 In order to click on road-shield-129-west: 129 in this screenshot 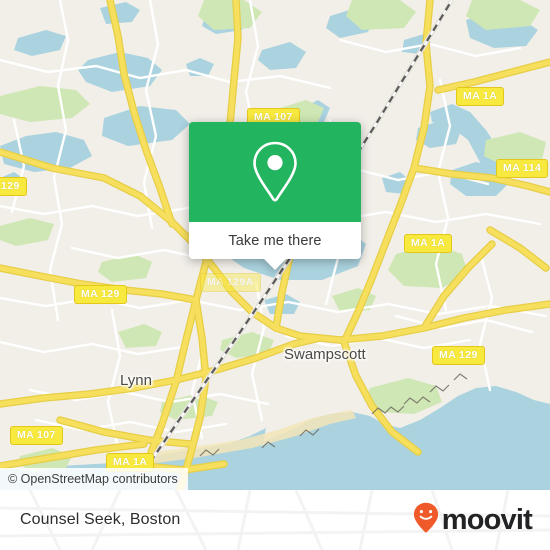, I will do `click(13, 186)`.